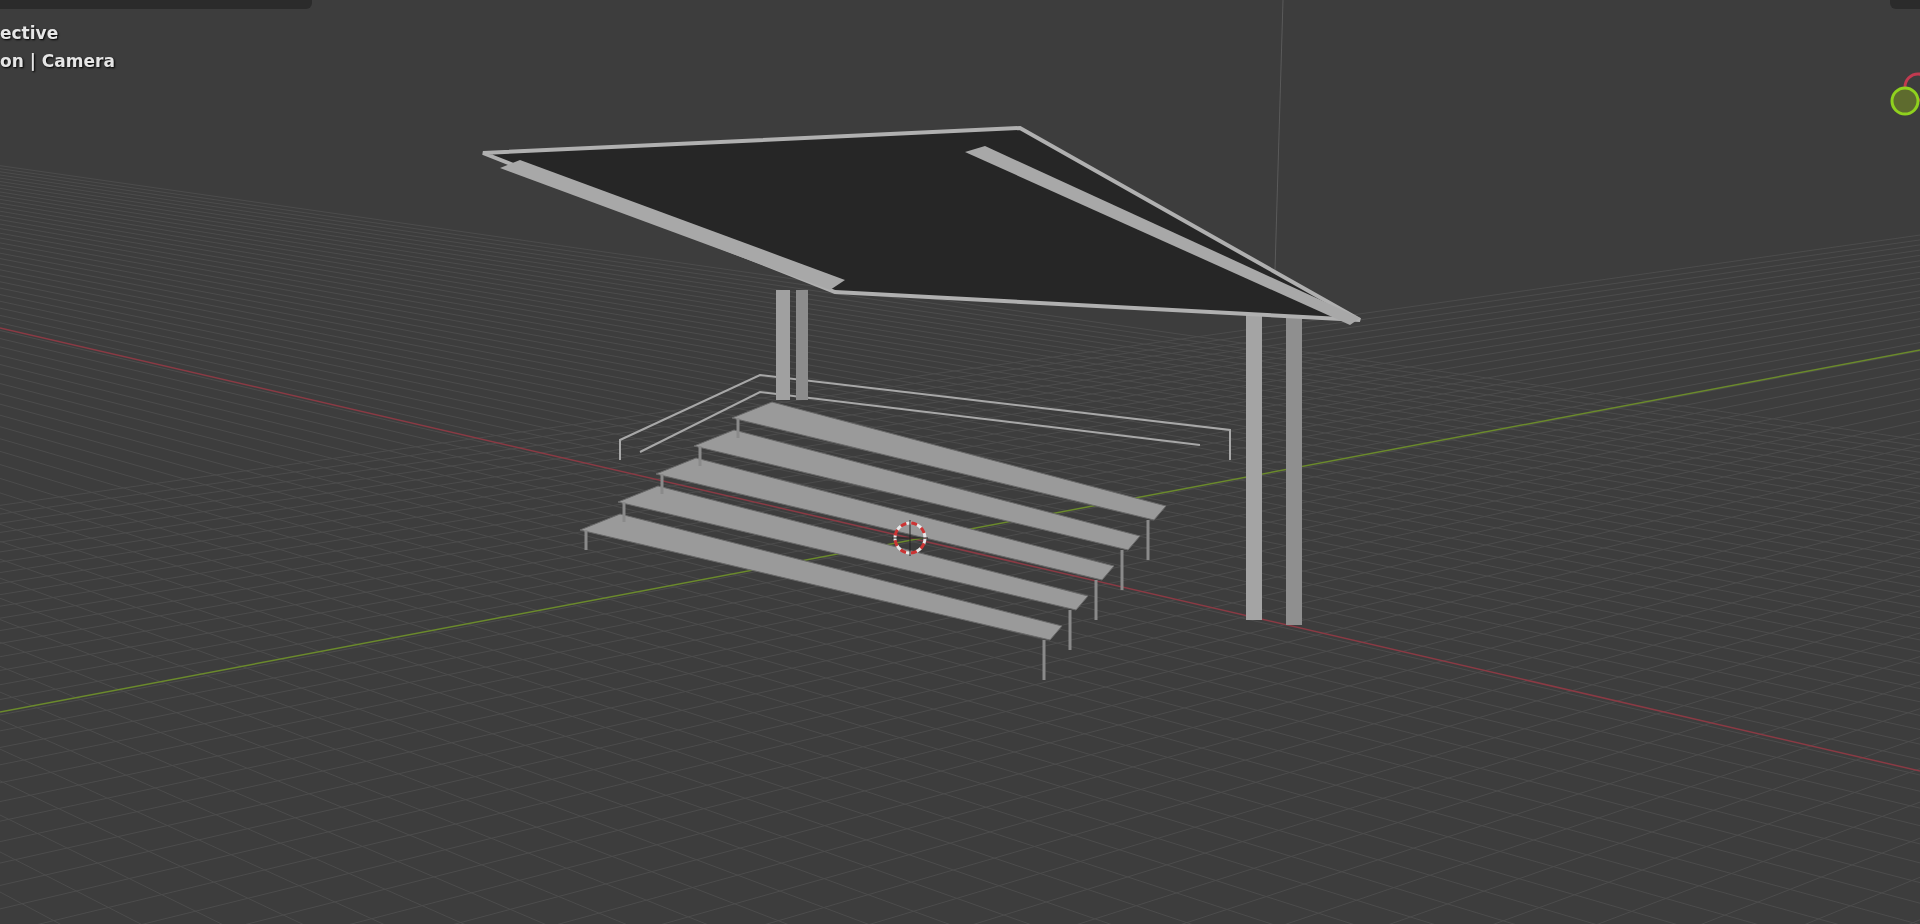 The image size is (1920, 924). Describe the element at coordinates (1905, 101) in the screenshot. I see `gizmo-handle-icon` at that location.